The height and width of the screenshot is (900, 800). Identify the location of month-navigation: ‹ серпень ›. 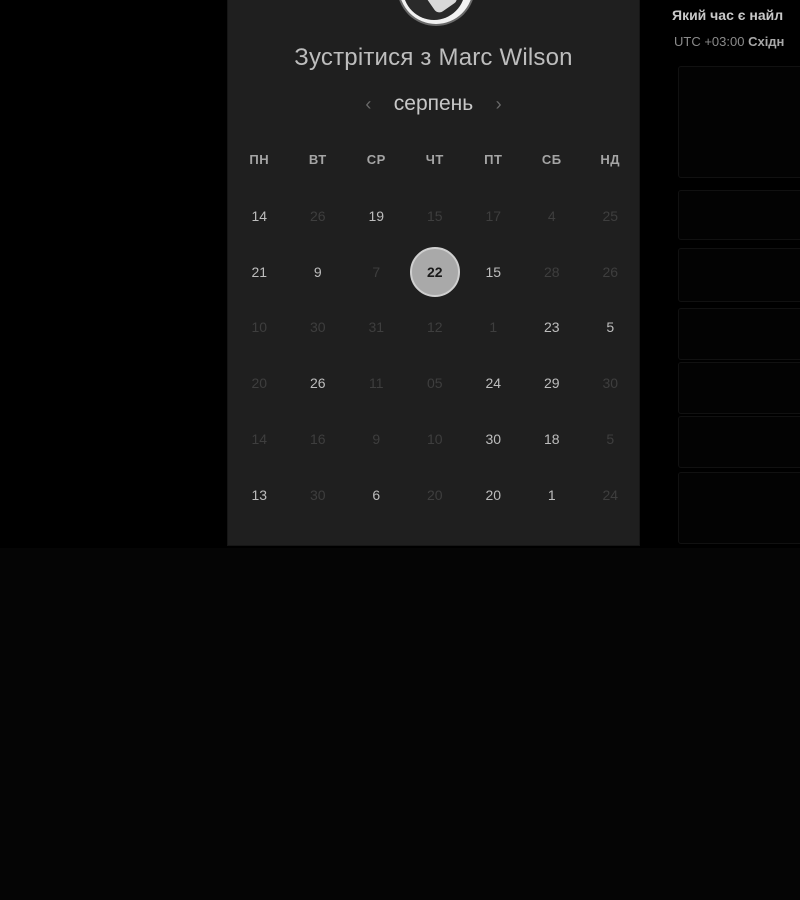
(433, 106).